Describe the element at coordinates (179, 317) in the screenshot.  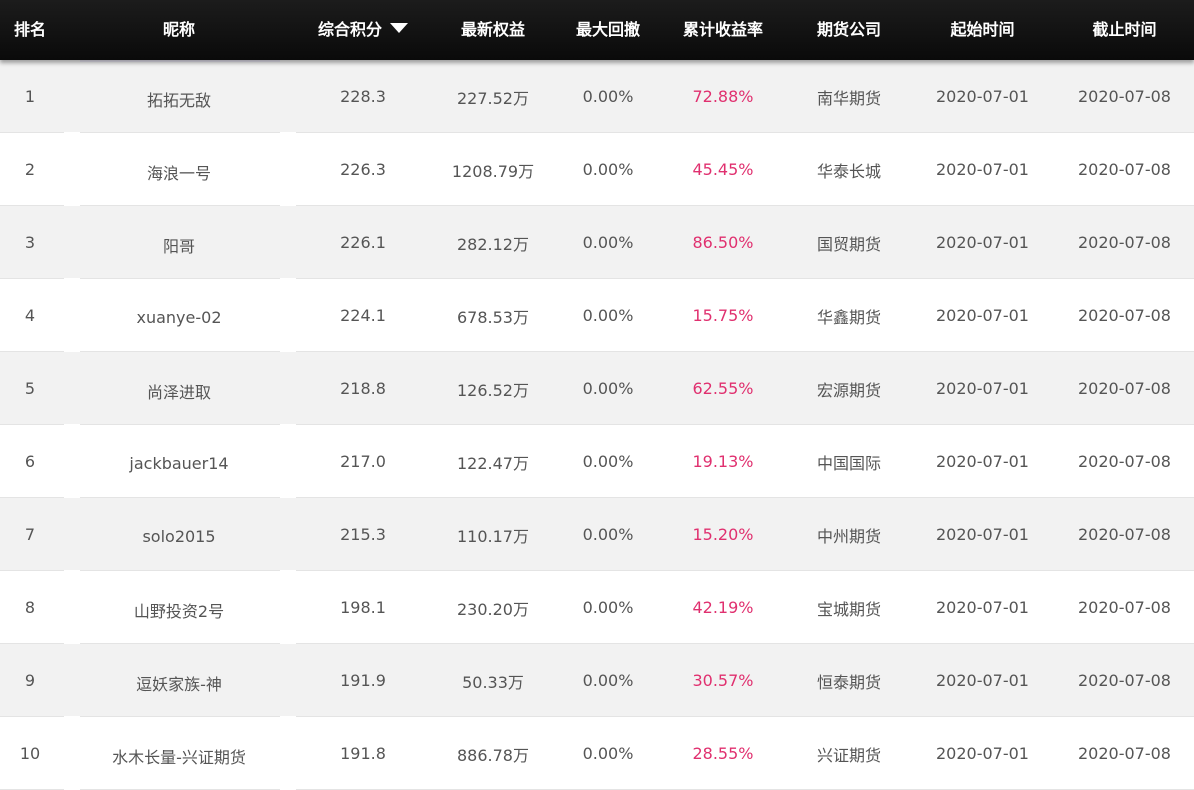
I see `cell-nickname: xuanye-02` at that location.